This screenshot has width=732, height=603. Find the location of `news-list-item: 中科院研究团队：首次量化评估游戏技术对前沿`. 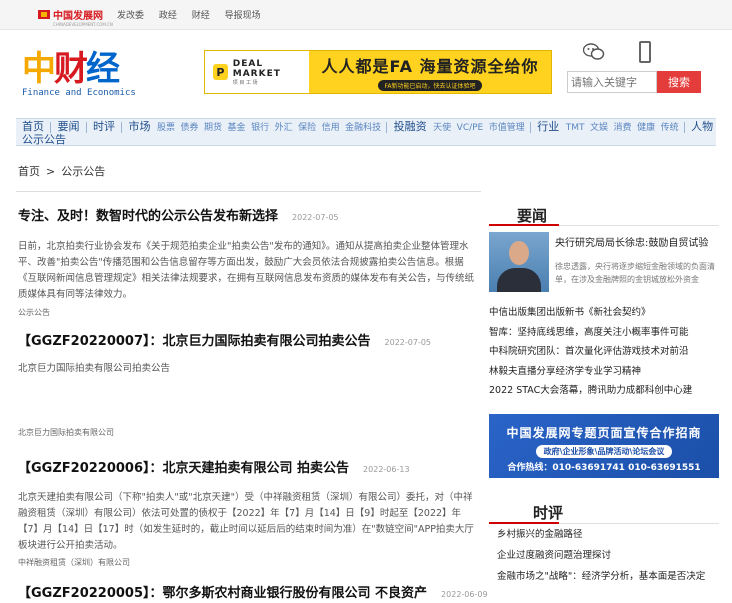

news-list-item: 中科院研究团队：首次量化评估游戏技术对前沿 is located at coordinates (604, 352).